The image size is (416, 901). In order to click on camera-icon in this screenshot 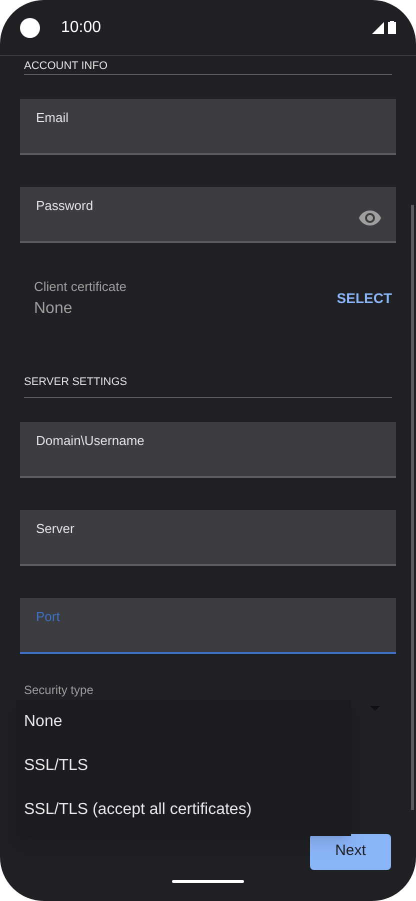, I will do `click(30, 28)`.